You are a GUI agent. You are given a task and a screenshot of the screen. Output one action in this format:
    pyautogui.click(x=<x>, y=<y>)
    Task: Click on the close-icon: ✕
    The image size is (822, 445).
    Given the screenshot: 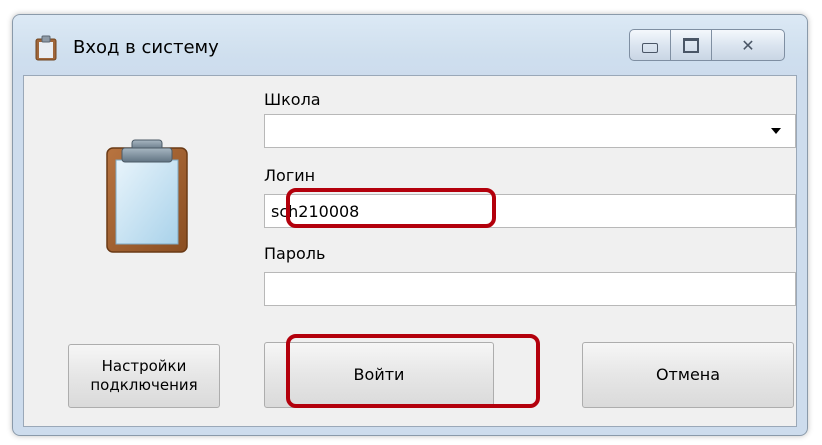 What is the action you would take?
    pyautogui.click(x=748, y=45)
    